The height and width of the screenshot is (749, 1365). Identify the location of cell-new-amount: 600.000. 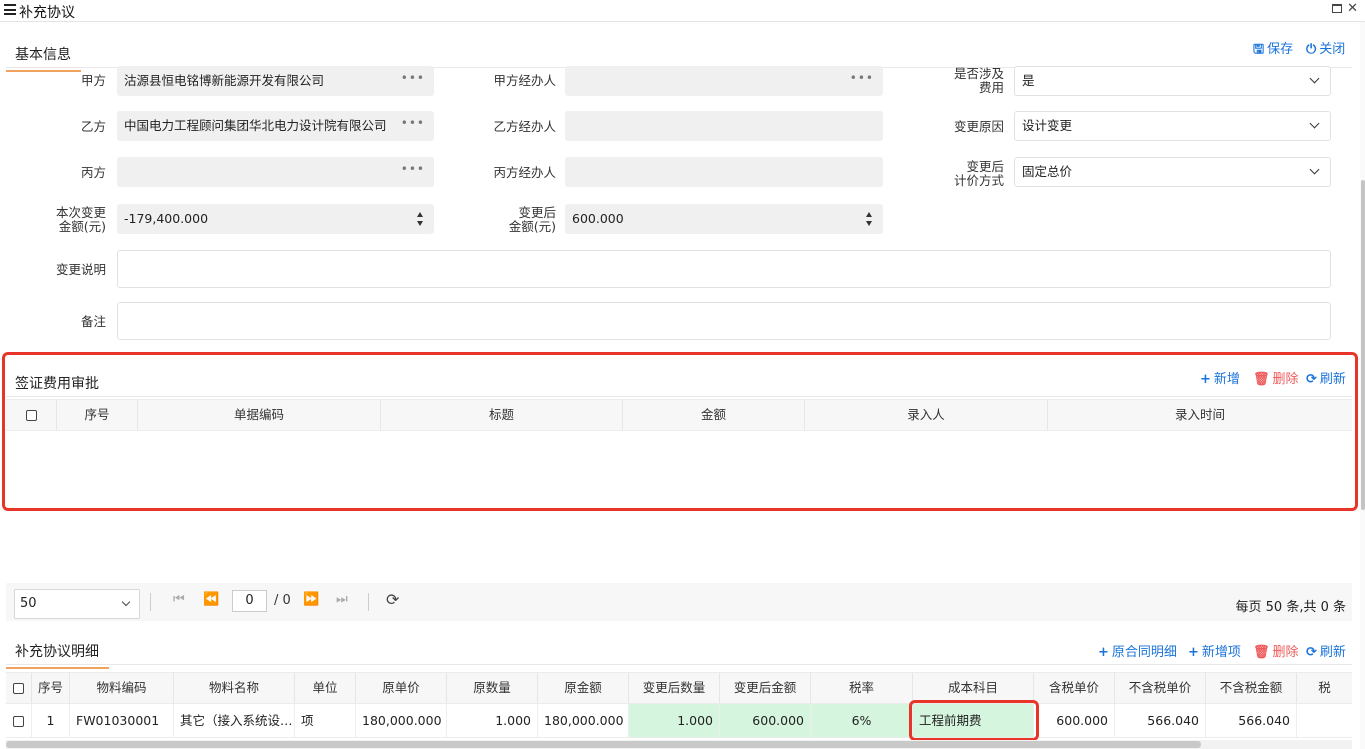
(765, 720).